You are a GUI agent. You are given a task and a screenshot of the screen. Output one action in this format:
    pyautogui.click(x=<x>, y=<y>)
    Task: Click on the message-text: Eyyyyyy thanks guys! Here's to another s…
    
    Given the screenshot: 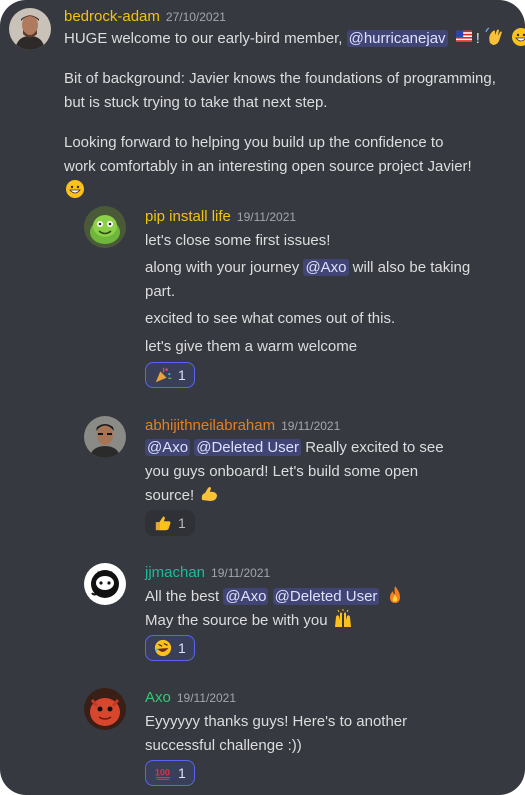 What is the action you would take?
    pyautogui.click(x=276, y=733)
    